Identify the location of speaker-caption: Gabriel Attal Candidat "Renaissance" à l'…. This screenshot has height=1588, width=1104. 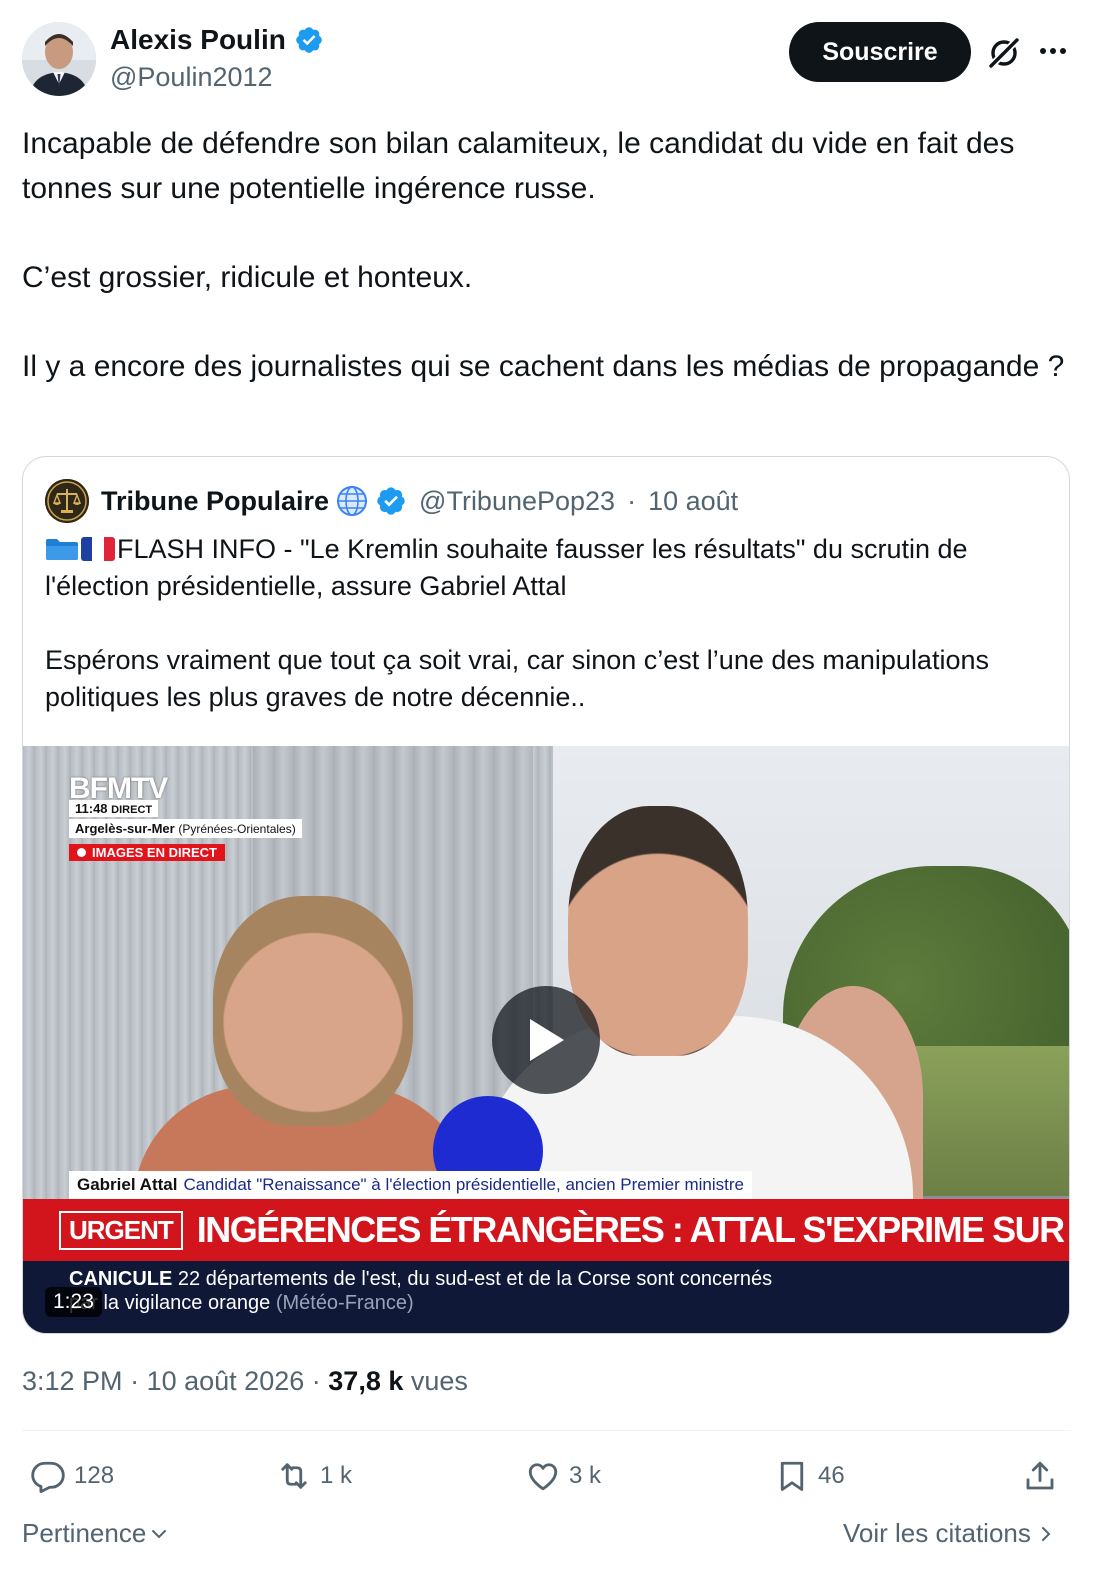
(410, 1185).